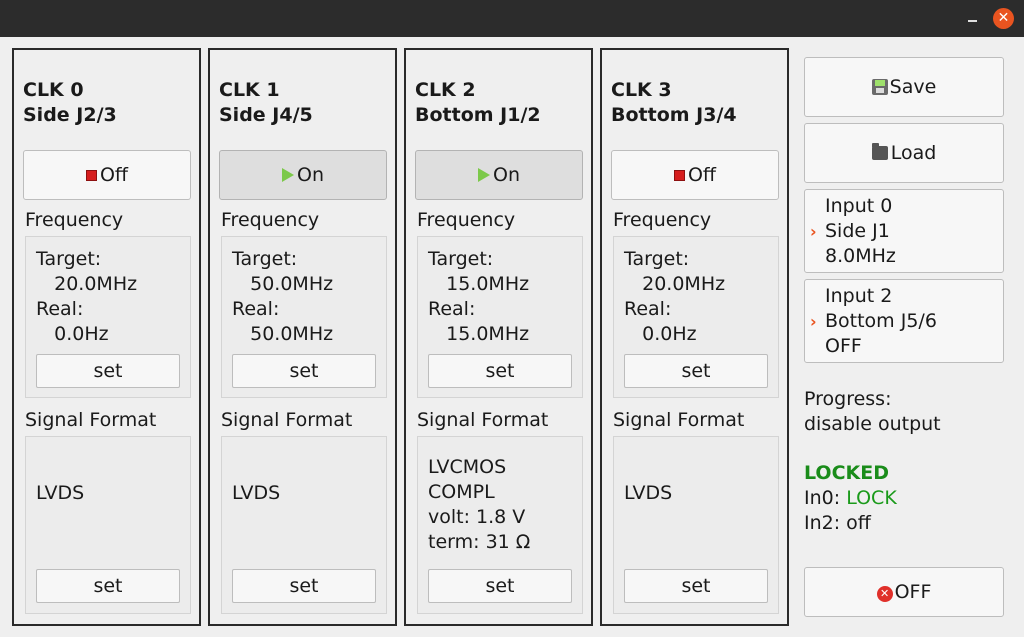 The height and width of the screenshot is (637, 1024). I want to click on load-button: Load, so click(904, 153).